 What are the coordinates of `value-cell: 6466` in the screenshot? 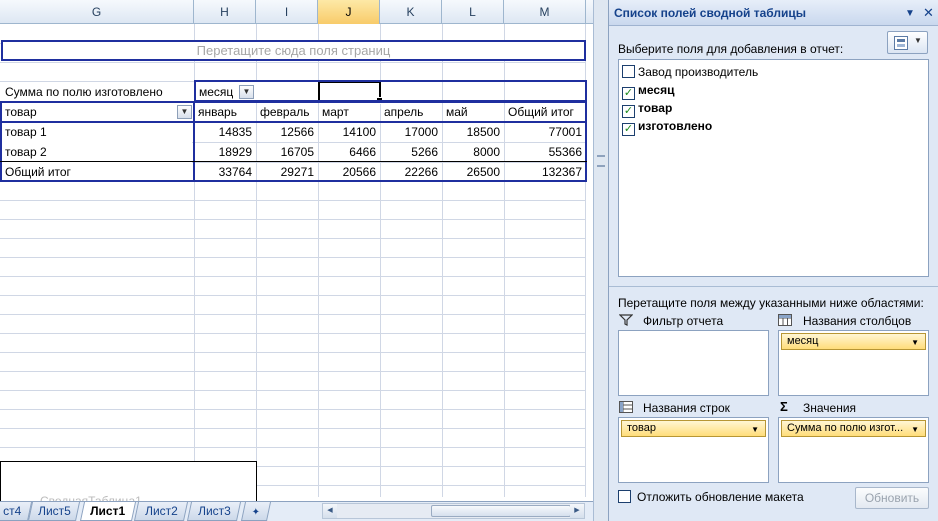 It's located at (349, 152).